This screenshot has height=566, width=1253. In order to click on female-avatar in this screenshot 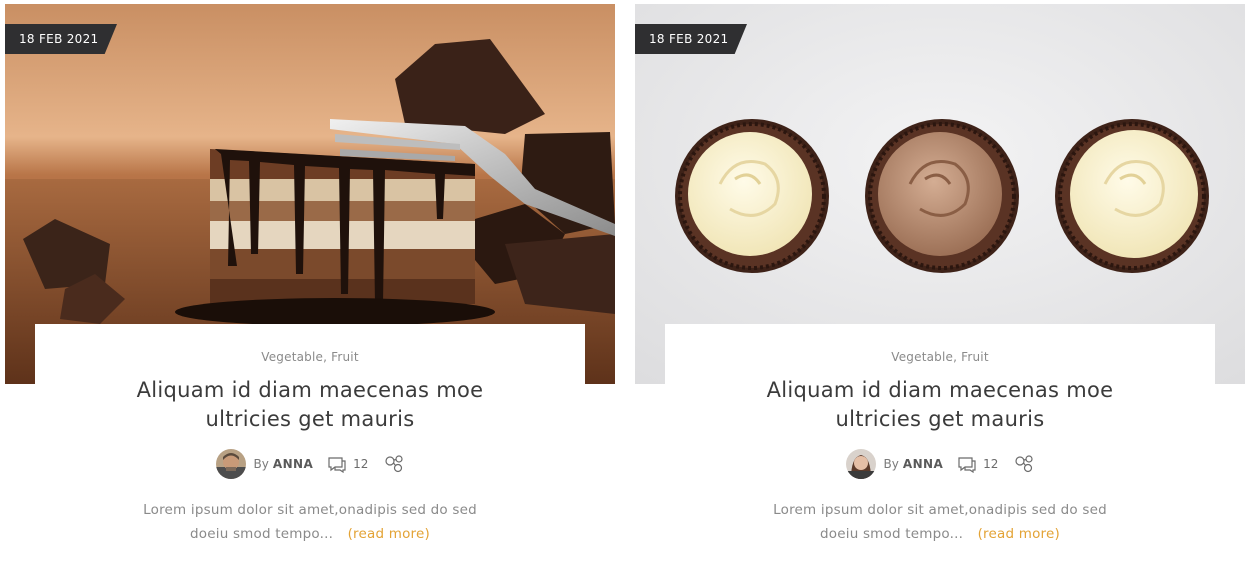, I will do `click(860, 464)`.